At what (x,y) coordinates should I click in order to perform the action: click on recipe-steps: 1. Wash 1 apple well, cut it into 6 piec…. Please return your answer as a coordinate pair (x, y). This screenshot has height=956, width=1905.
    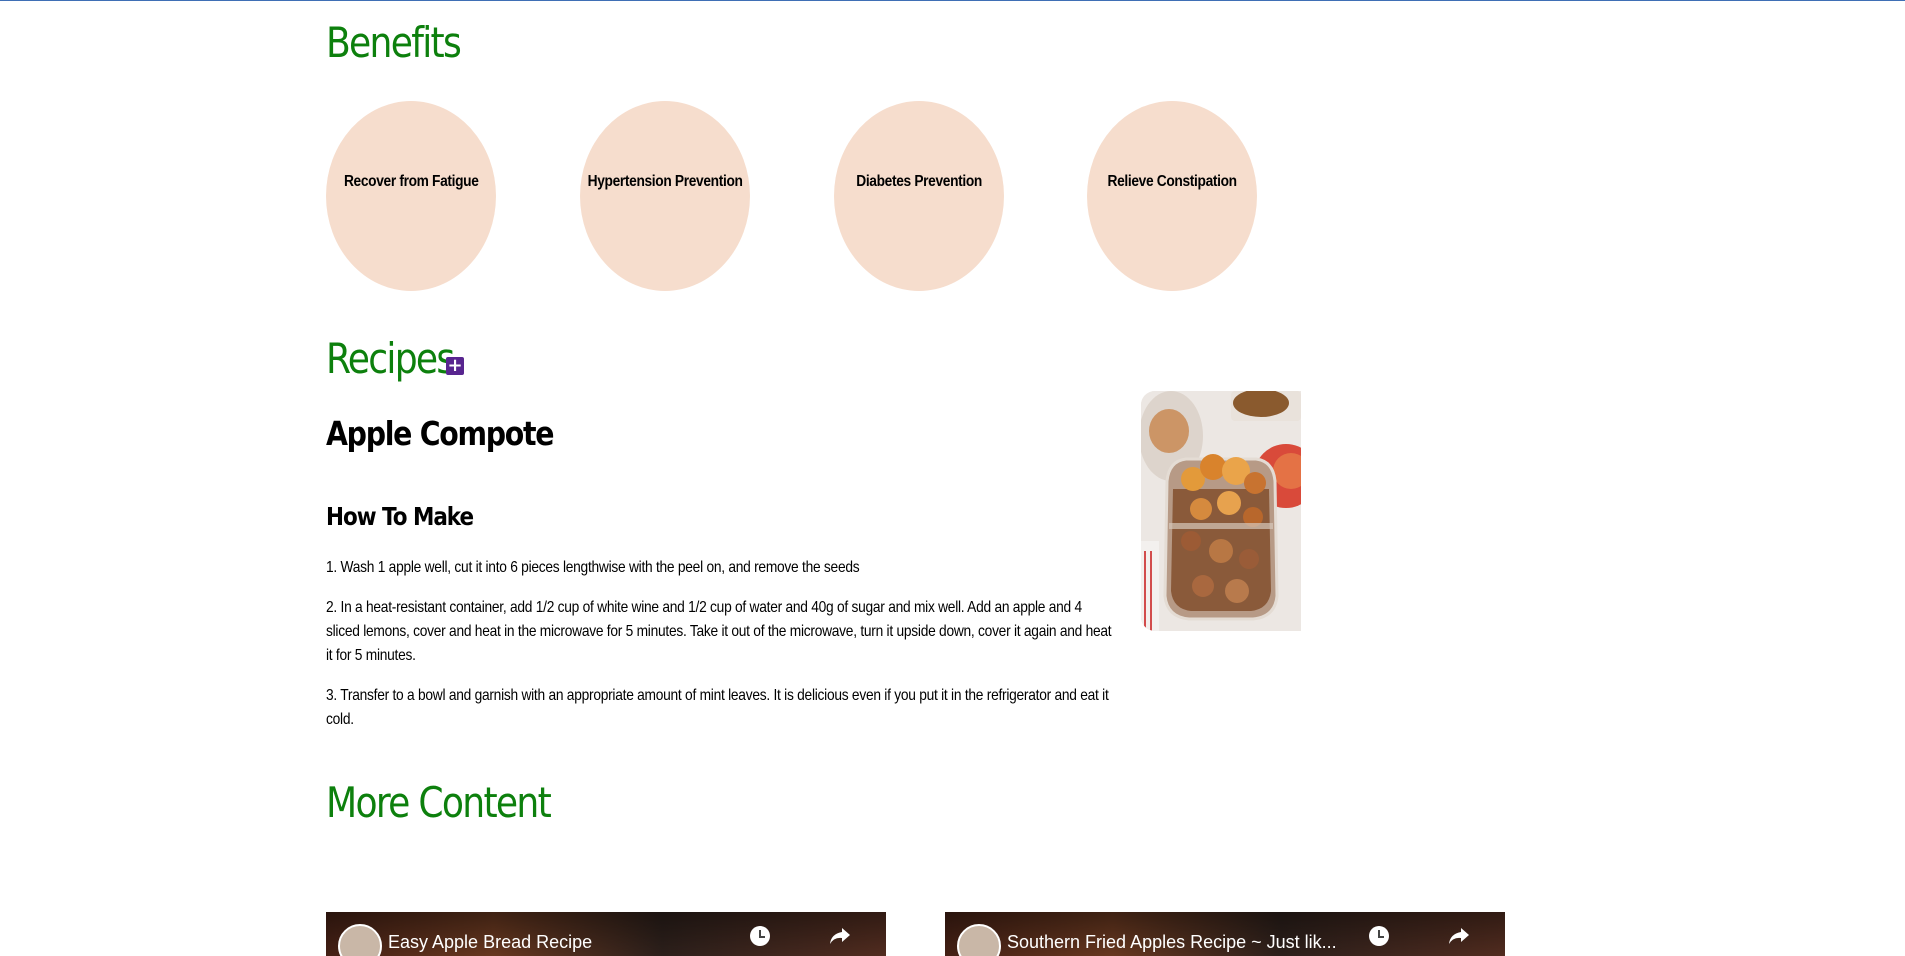
    Looking at the image, I should click on (721, 652).